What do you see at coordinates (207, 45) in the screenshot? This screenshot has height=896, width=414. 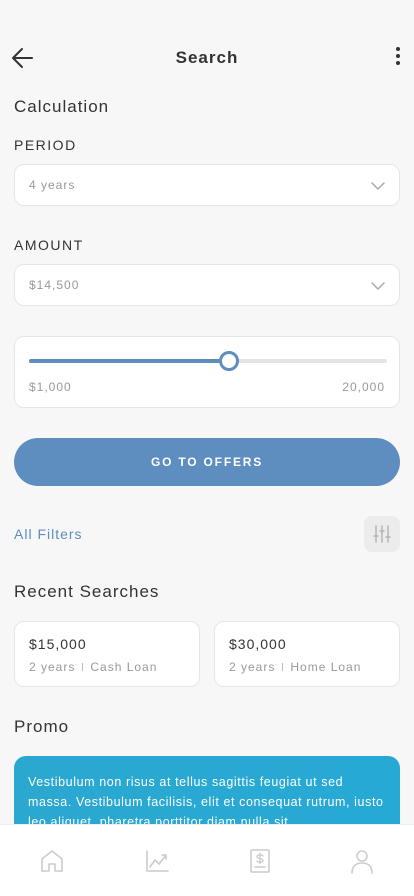 I see `header: Search` at bounding box center [207, 45].